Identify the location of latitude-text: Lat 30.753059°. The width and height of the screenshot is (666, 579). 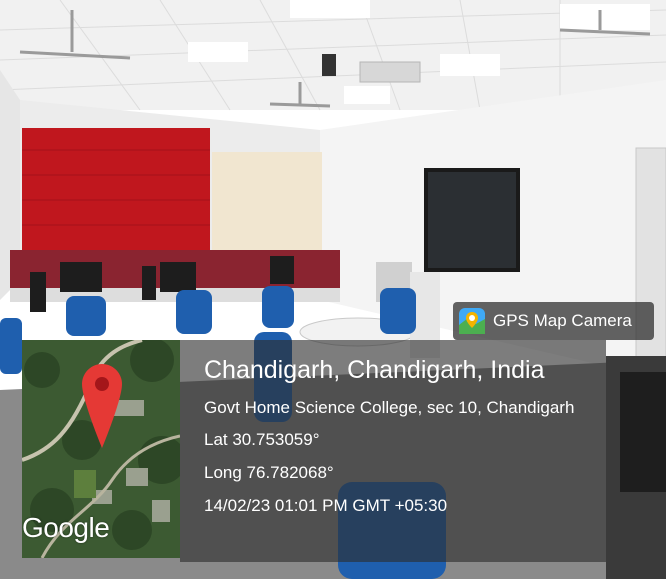
(262, 439).